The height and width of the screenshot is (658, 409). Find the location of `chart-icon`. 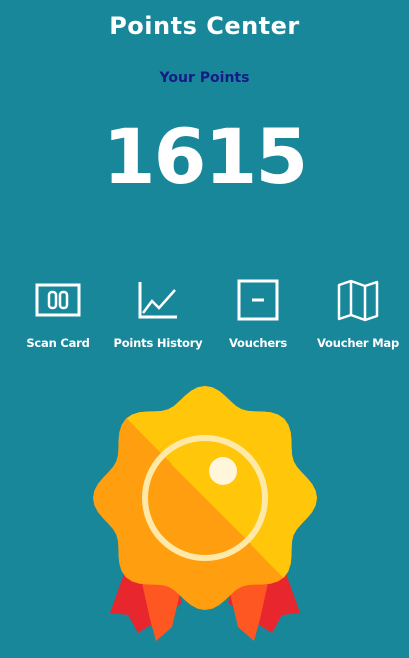

chart-icon is located at coordinates (158, 300).